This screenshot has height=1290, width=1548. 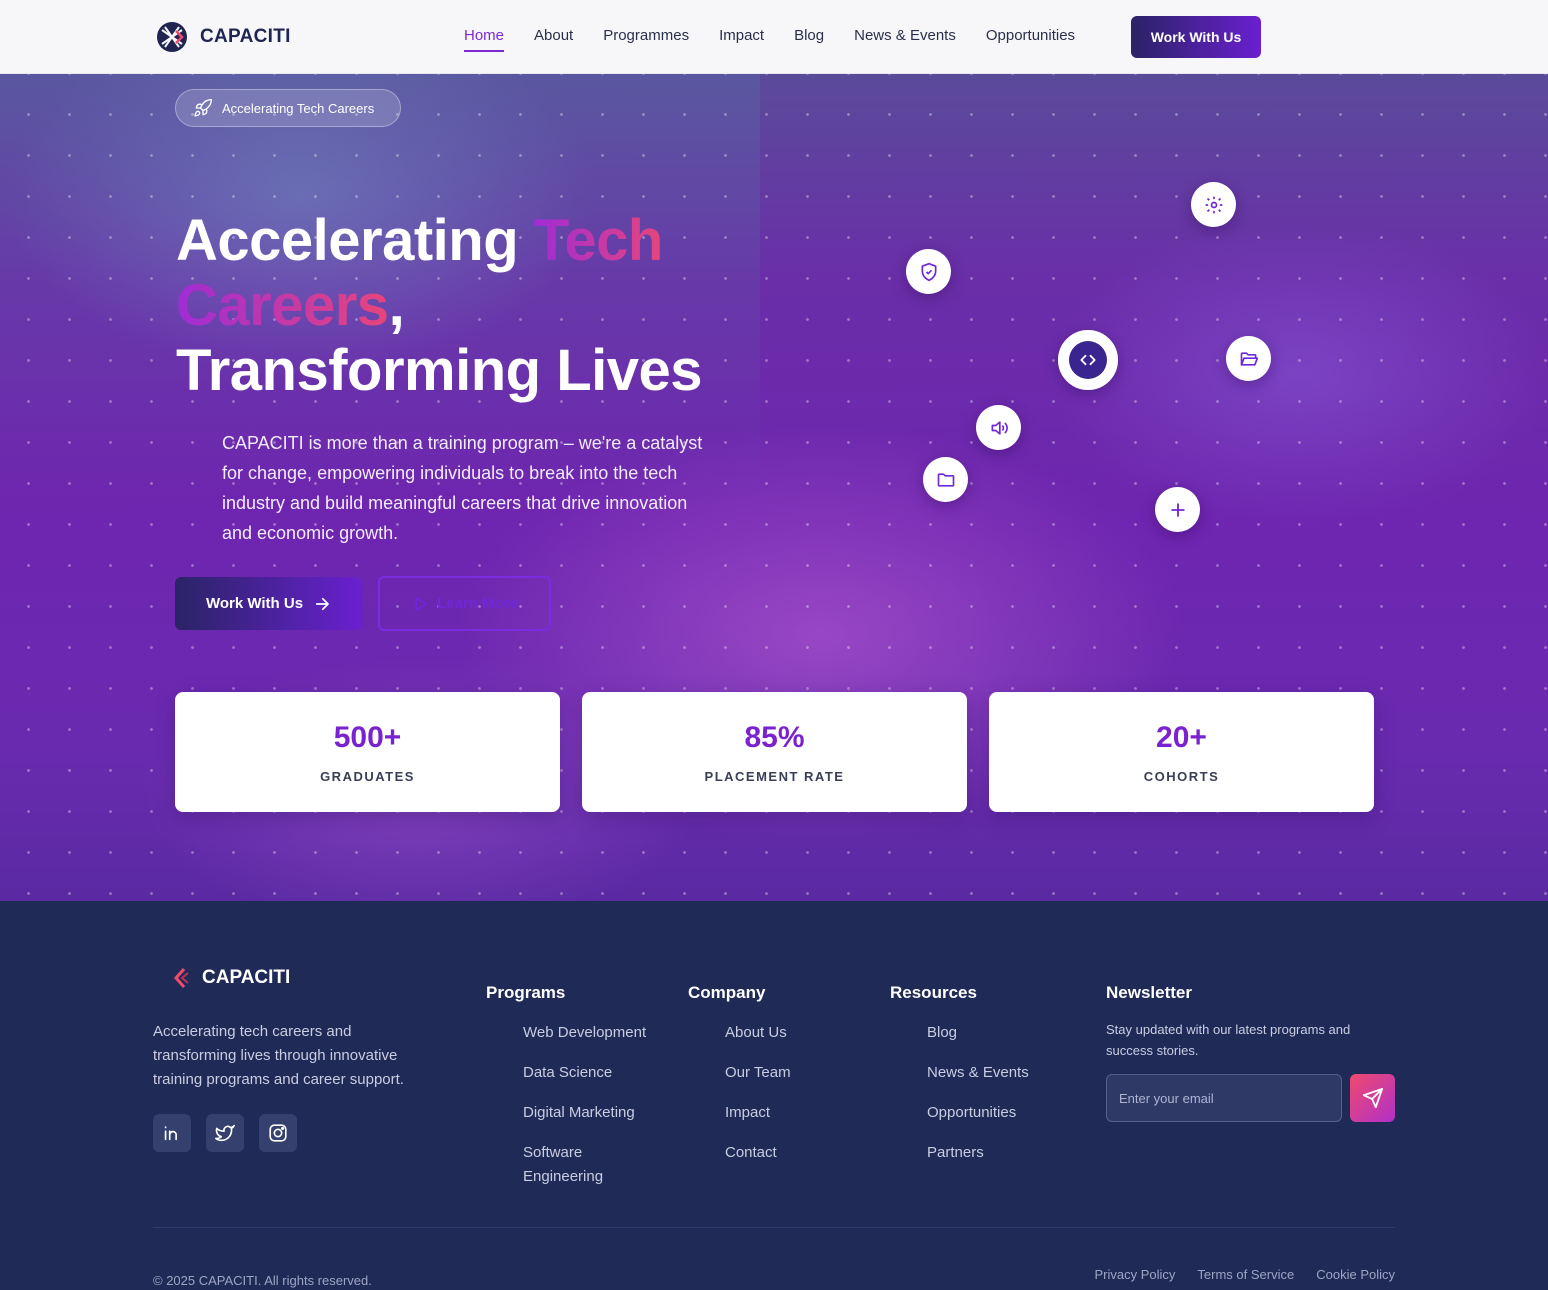 What do you see at coordinates (978, 1033) in the screenshot?
I see `footer-link-blog: Blog` at bounding box center [978, 1033].